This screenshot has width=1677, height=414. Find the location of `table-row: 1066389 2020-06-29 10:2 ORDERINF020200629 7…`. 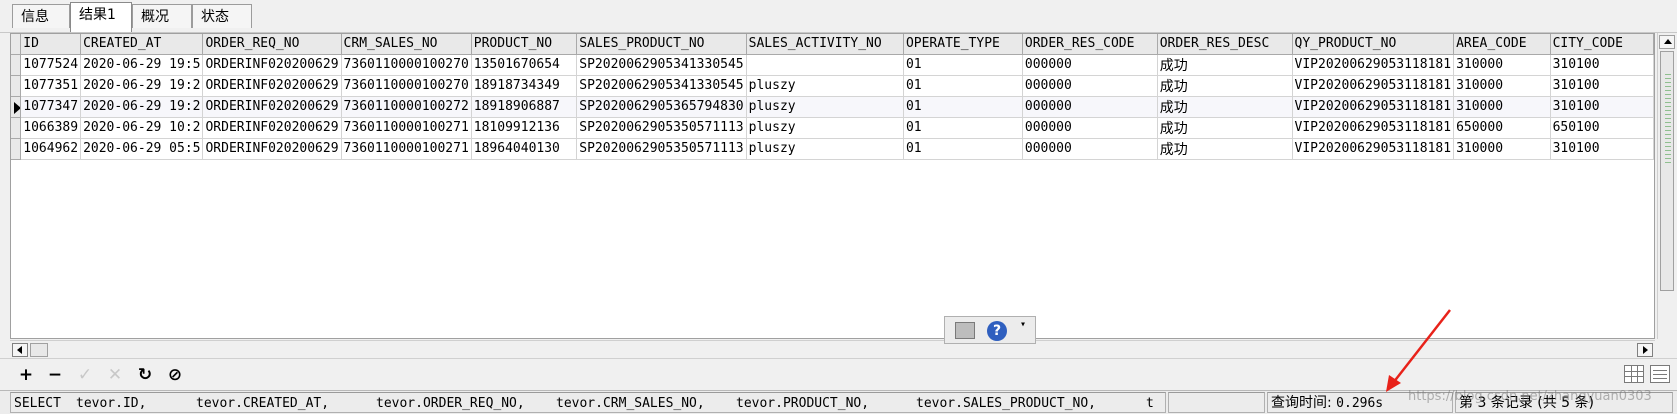

table-row: 1066389 2020-06-29 10:2 ORDERINF020200629 7… is located at coordinates (832, 128).